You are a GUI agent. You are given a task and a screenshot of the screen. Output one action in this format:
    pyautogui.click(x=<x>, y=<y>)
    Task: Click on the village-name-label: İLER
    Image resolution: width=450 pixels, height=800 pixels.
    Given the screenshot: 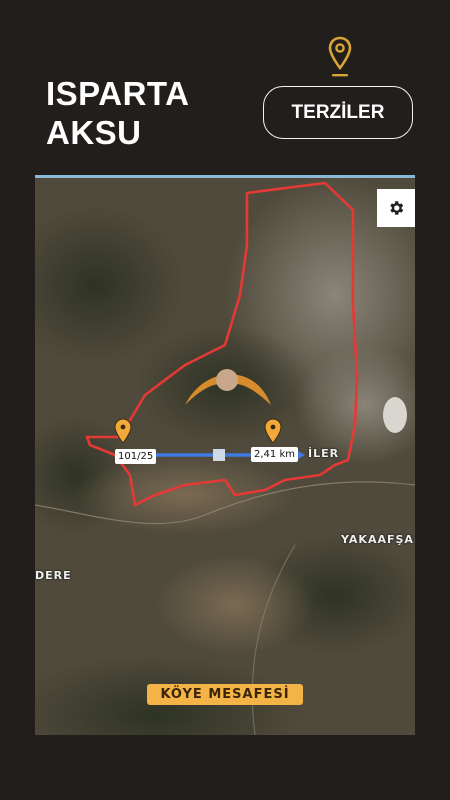 What is the action you would take?
    pyautogui.click(x=324, y=453)
    